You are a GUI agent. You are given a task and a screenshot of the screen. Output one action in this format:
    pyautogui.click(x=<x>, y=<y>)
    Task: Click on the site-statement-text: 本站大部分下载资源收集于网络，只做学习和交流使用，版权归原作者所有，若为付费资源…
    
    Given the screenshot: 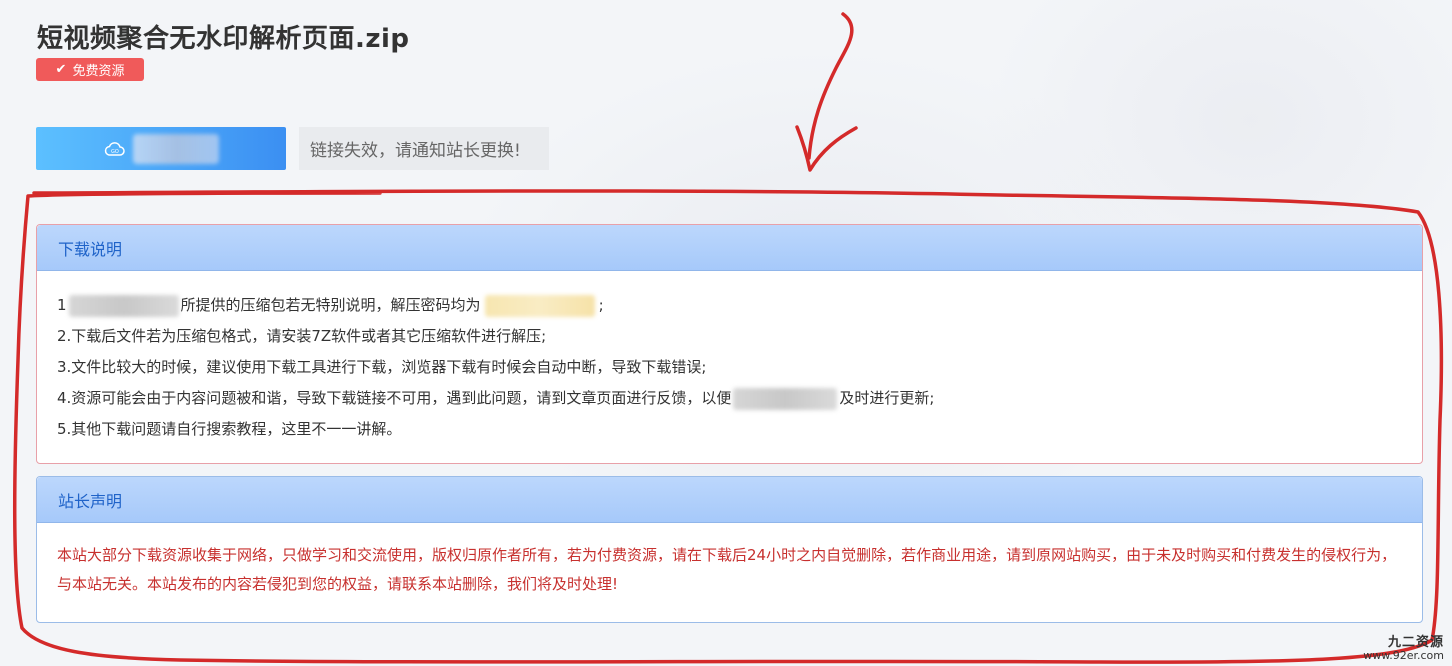 What is the action you would take?
    pyautogui.click(x=727, y=569)
    